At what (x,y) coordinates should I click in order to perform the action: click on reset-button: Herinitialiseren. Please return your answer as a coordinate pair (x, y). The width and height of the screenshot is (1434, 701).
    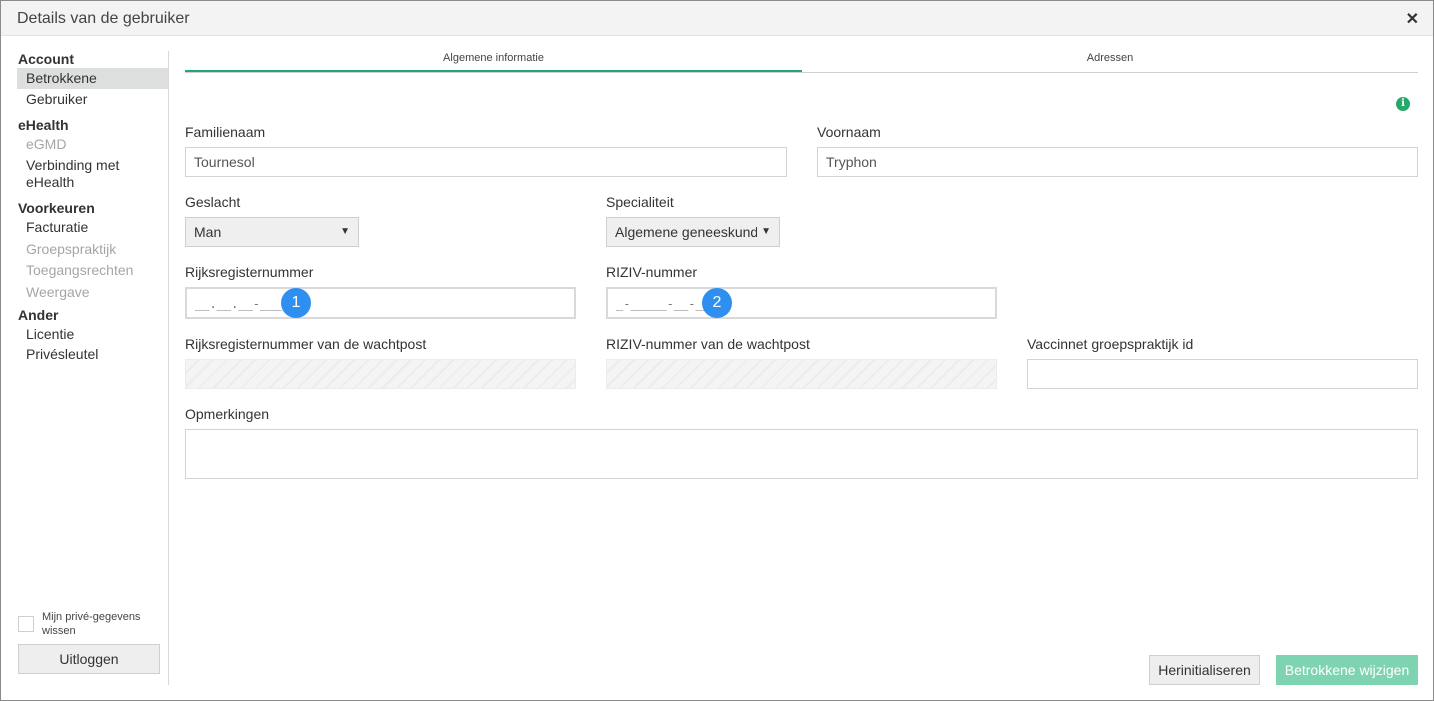
    Looking at the image, I should click on (1204, 670).